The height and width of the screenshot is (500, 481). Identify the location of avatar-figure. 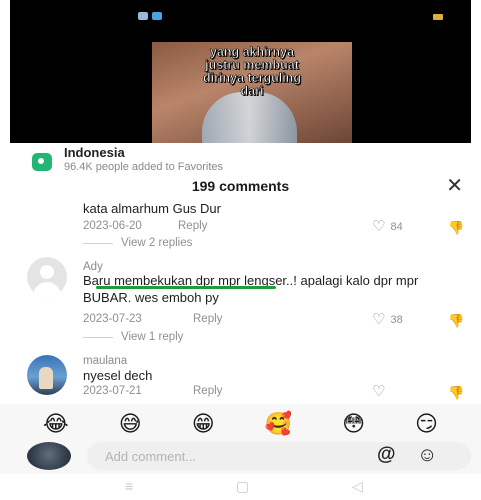
(46, 378).